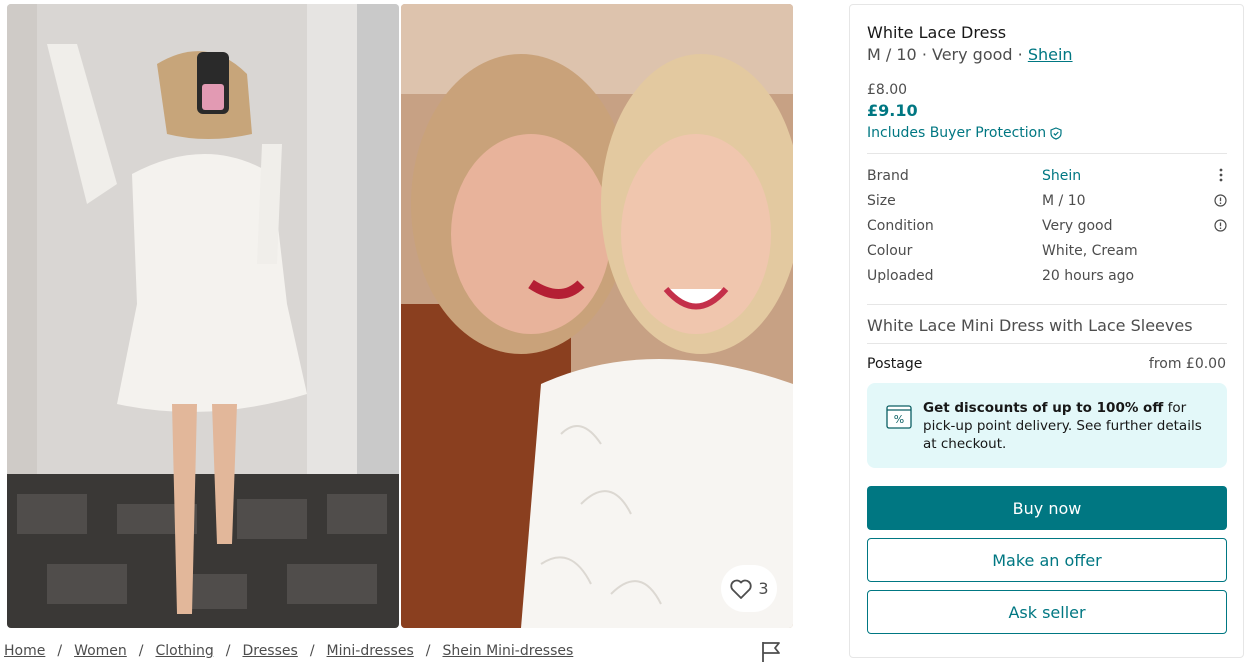  I want to click on detail-value: White, Cream, so click(1090, 251).